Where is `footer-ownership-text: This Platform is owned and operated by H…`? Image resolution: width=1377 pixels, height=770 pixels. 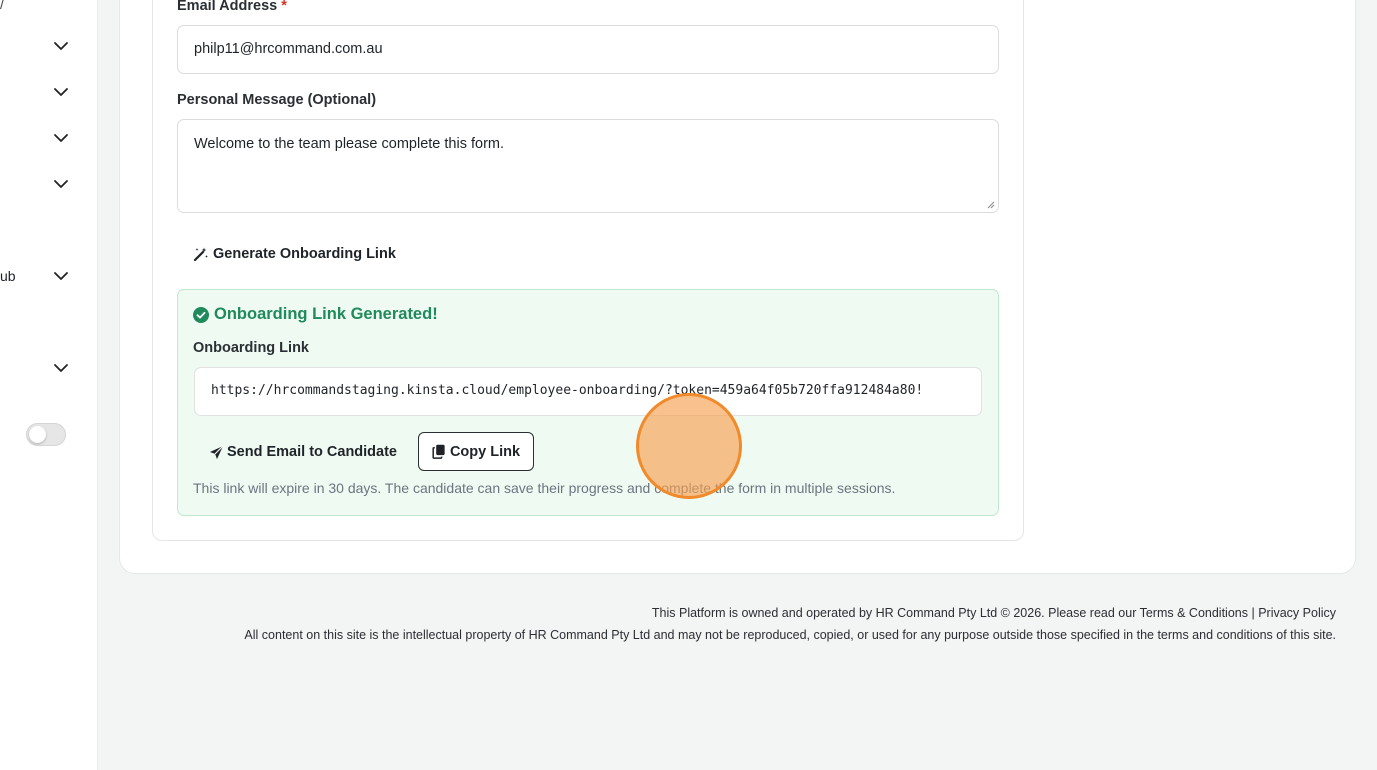
footer-ownership-text: This Platform is owned and operated by H… is located at coordinates (894, 613).